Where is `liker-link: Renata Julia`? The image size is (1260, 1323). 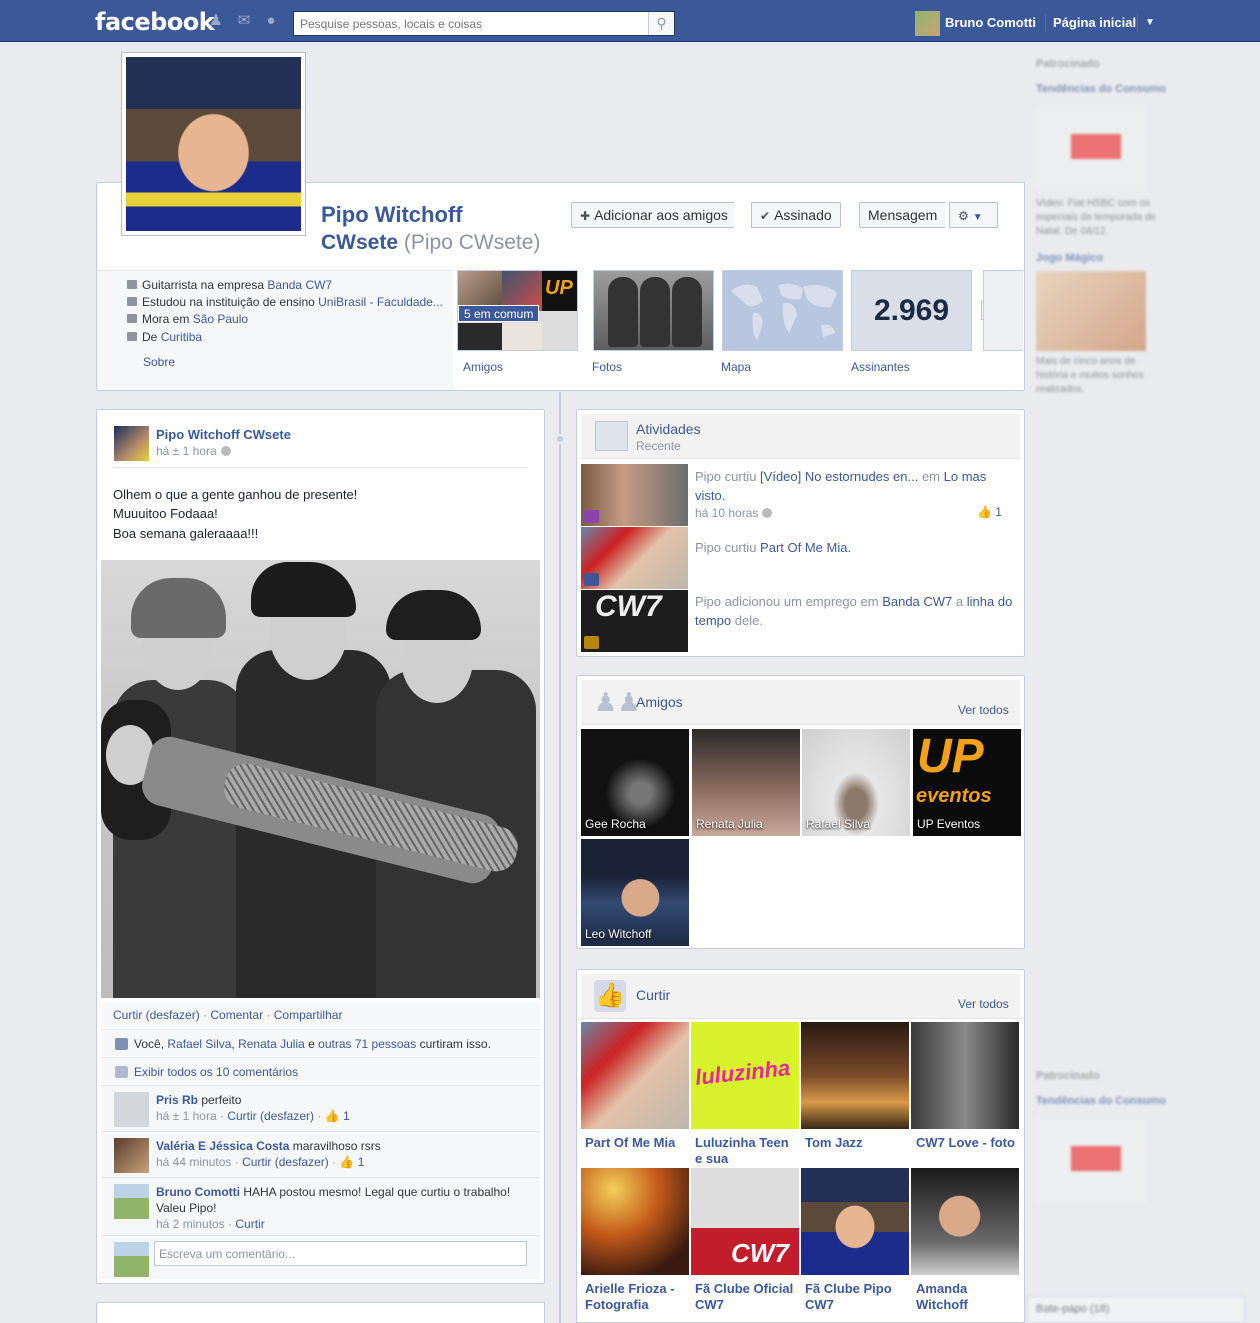
liker-link: Renata Julia is located at coordinates (271, 1044).